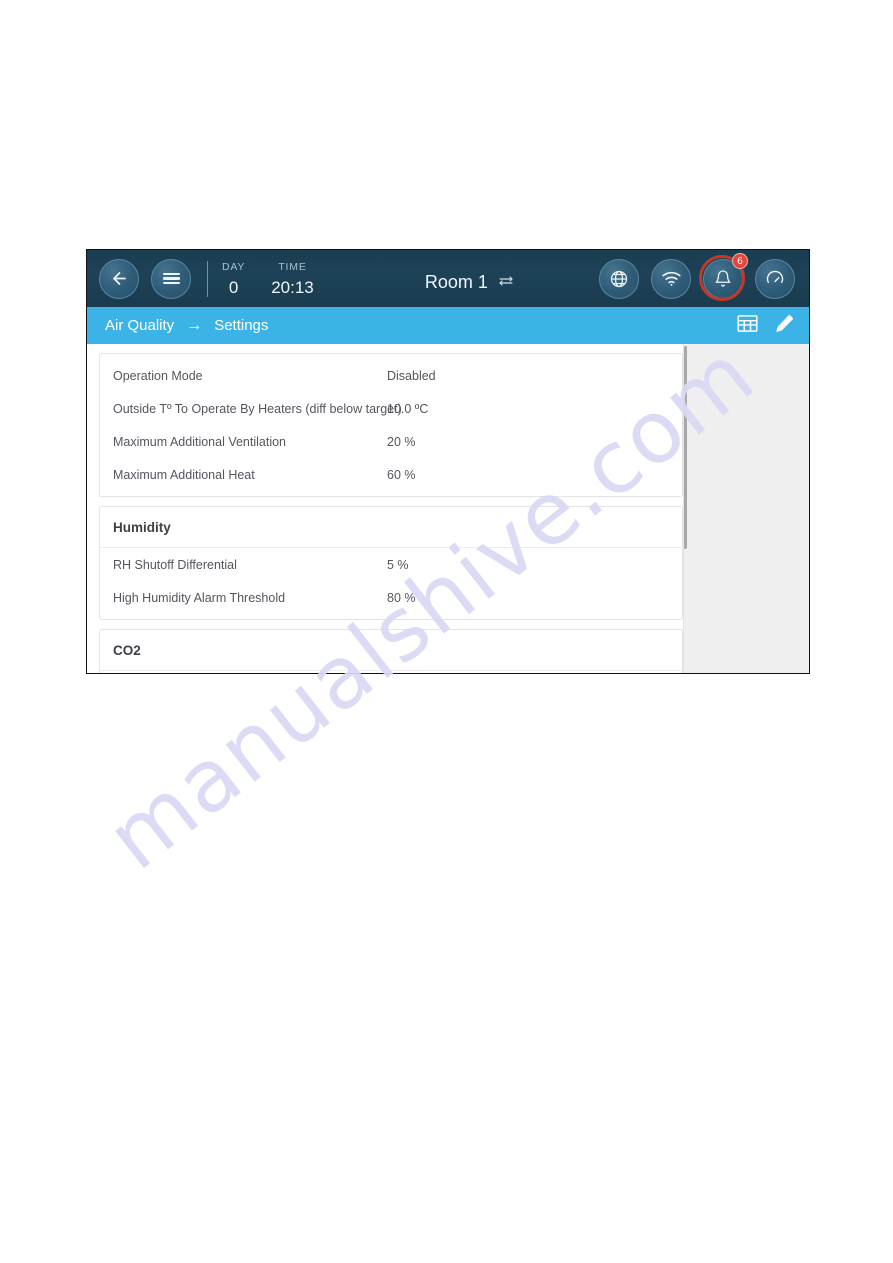  What do you see at coordinates (200, 441) in the screenshot?
I see `setting-label: Maximum Additional Ventilation` at bounding box center [200, 441].